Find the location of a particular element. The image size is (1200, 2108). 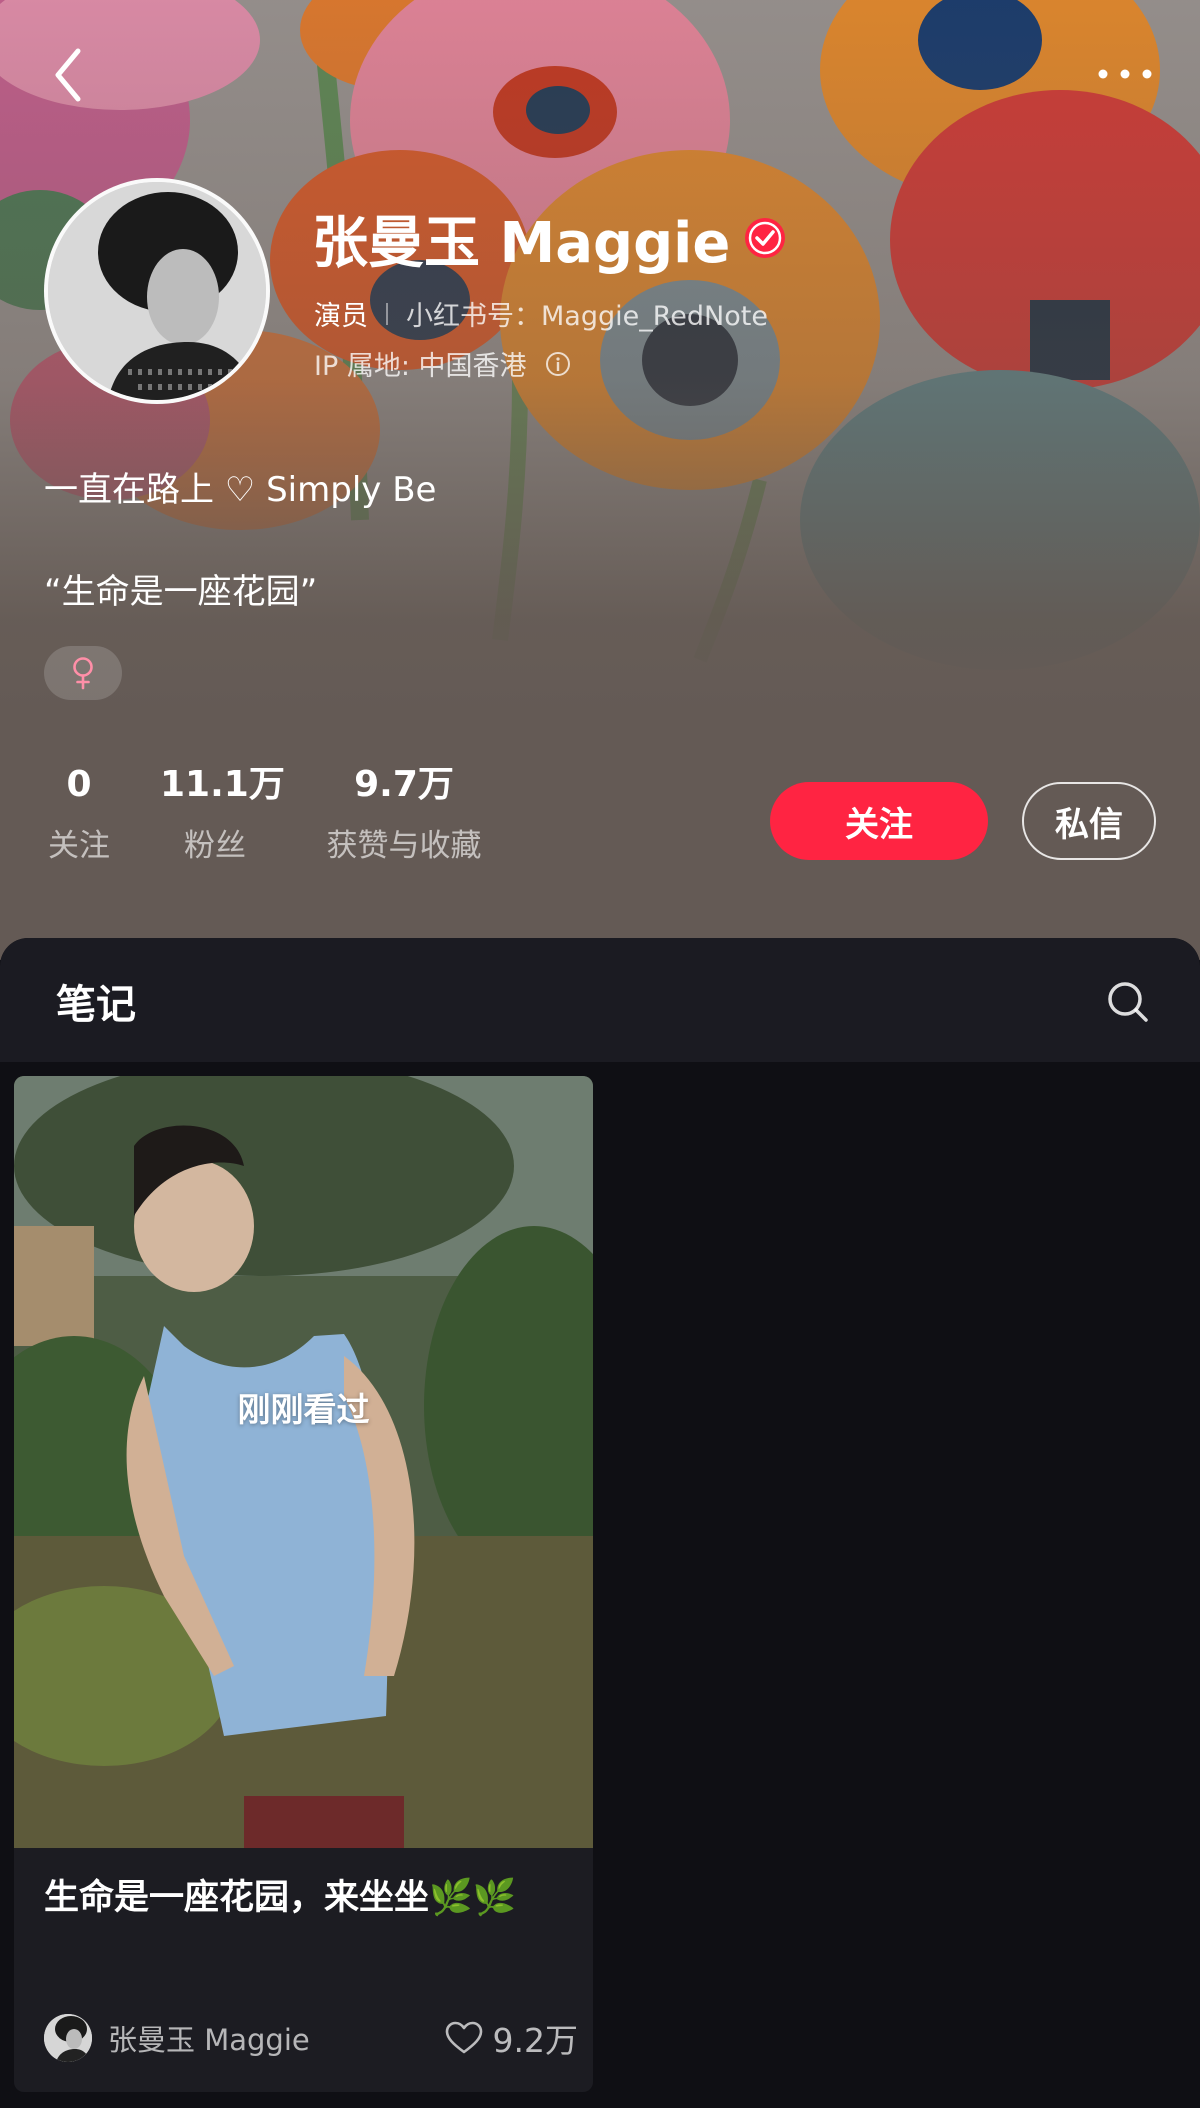

chevron-left-icon is located at coordinates (68, 75).